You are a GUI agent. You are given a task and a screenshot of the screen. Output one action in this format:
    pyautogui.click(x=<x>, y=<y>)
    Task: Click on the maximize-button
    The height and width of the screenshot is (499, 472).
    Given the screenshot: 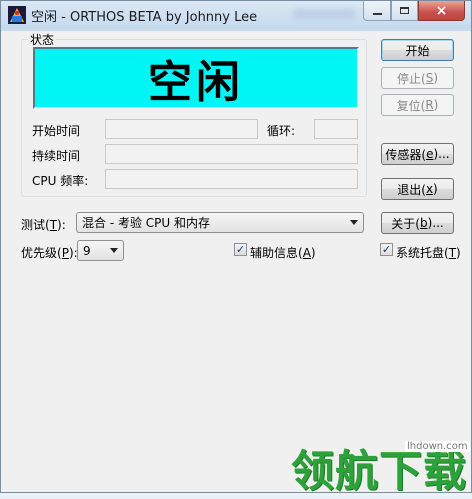 What is the action you would take?
    pyautogui.click(x=404, y=11)
    